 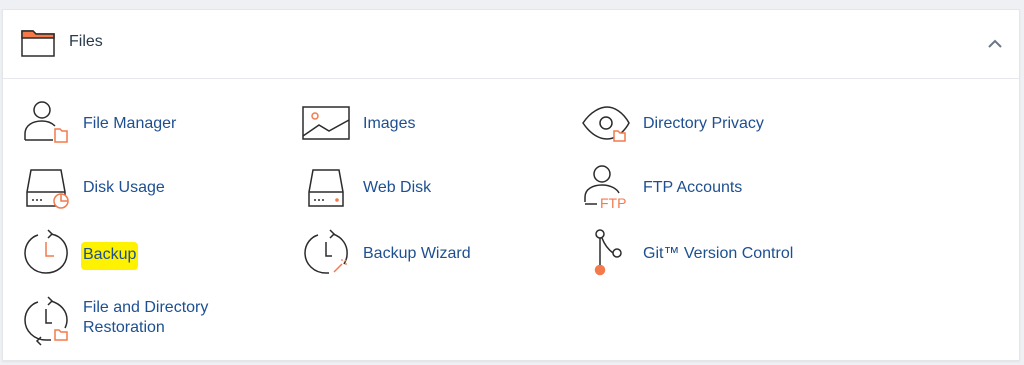 What do you see at coordinates (326, 188) in the screenshot?
I see `web-disk-icon` at bounding box center [326, 188].